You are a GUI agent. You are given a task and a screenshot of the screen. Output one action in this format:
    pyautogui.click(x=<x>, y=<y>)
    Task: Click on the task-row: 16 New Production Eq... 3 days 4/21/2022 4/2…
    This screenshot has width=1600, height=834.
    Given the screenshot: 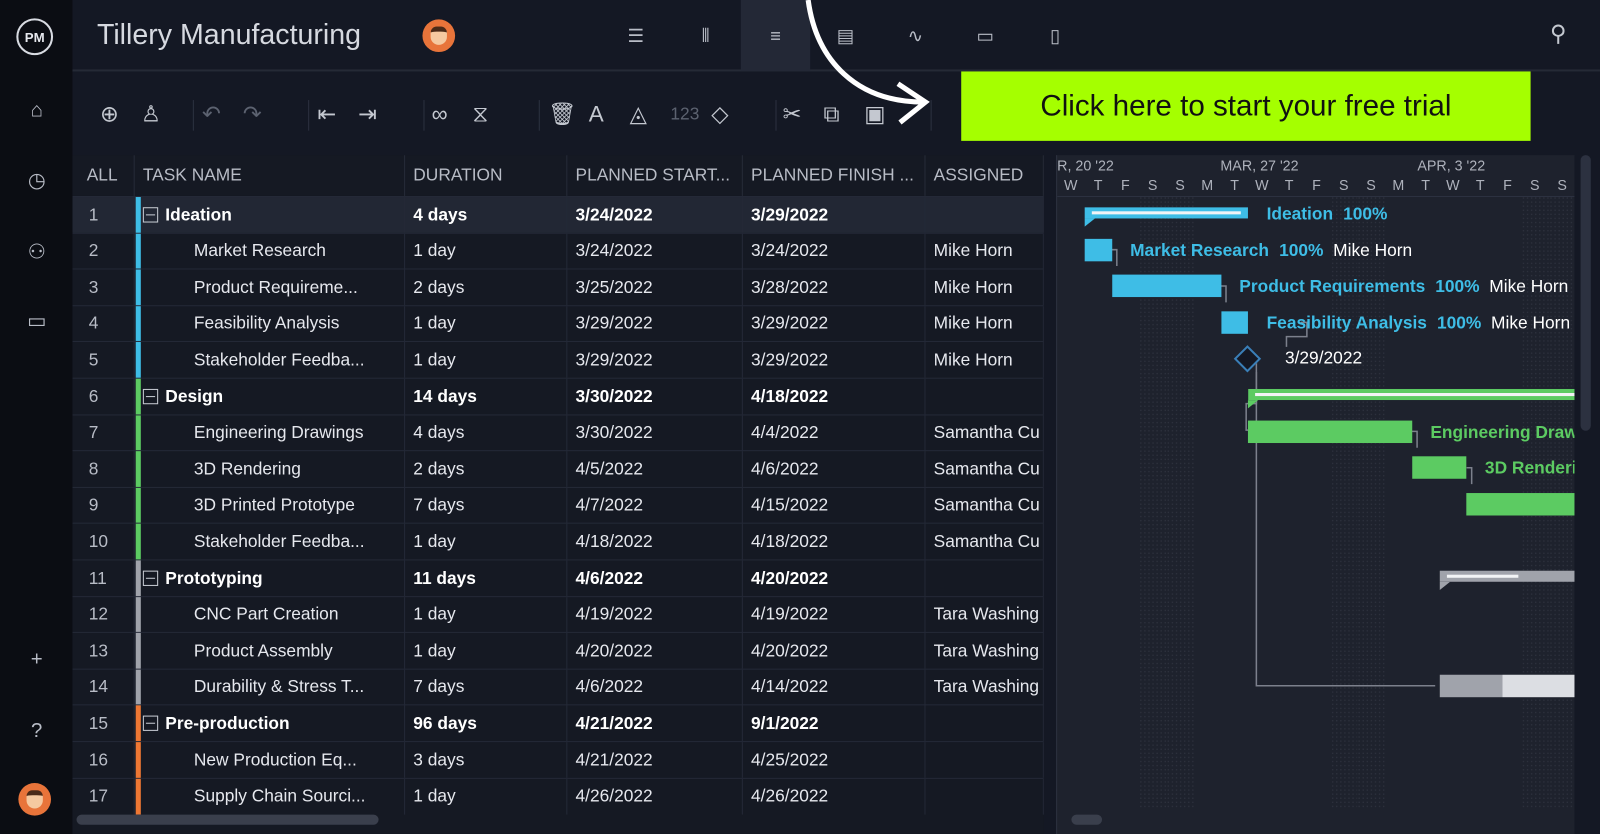 What is the action you would take?
    pyautogui.click(x=558, y=760)
    